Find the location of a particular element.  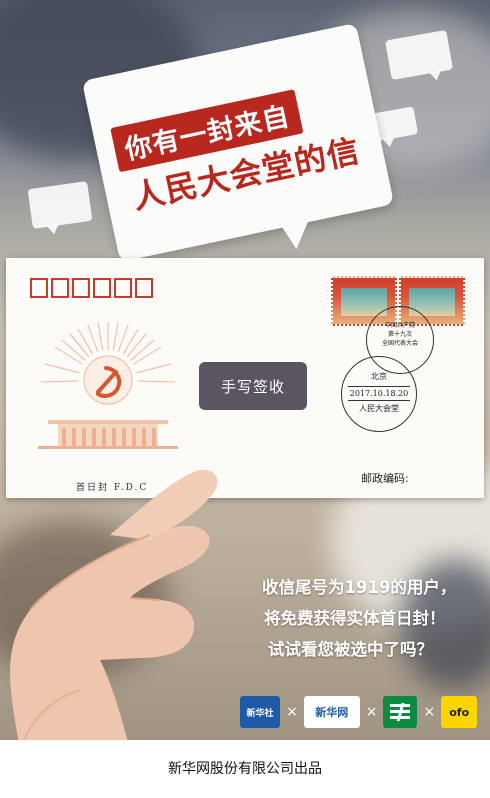

china-post-mark-icon is located at coordinates (400, 712).